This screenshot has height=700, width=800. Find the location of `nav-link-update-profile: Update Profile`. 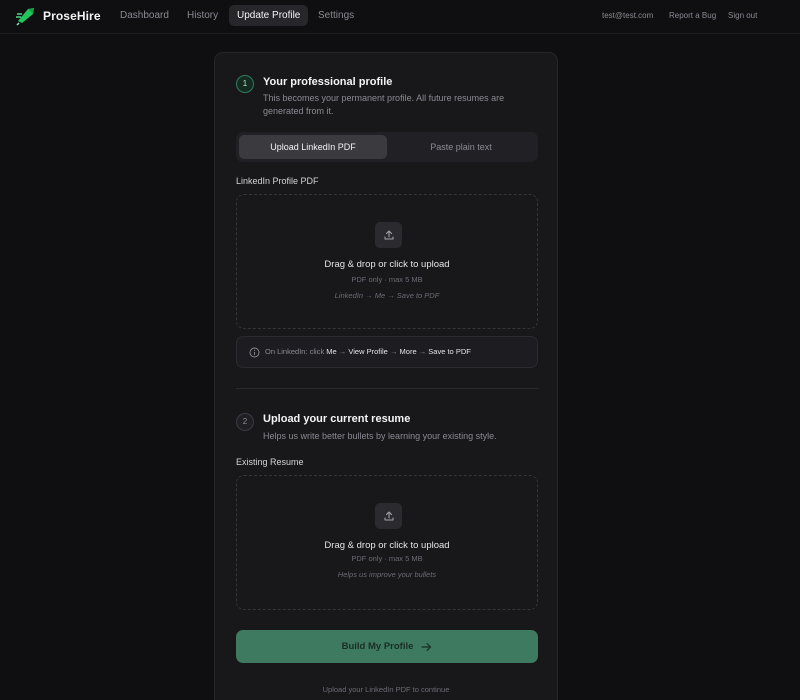

nav-link-update-profile: Update Profile is located at coordinates (269, 15).